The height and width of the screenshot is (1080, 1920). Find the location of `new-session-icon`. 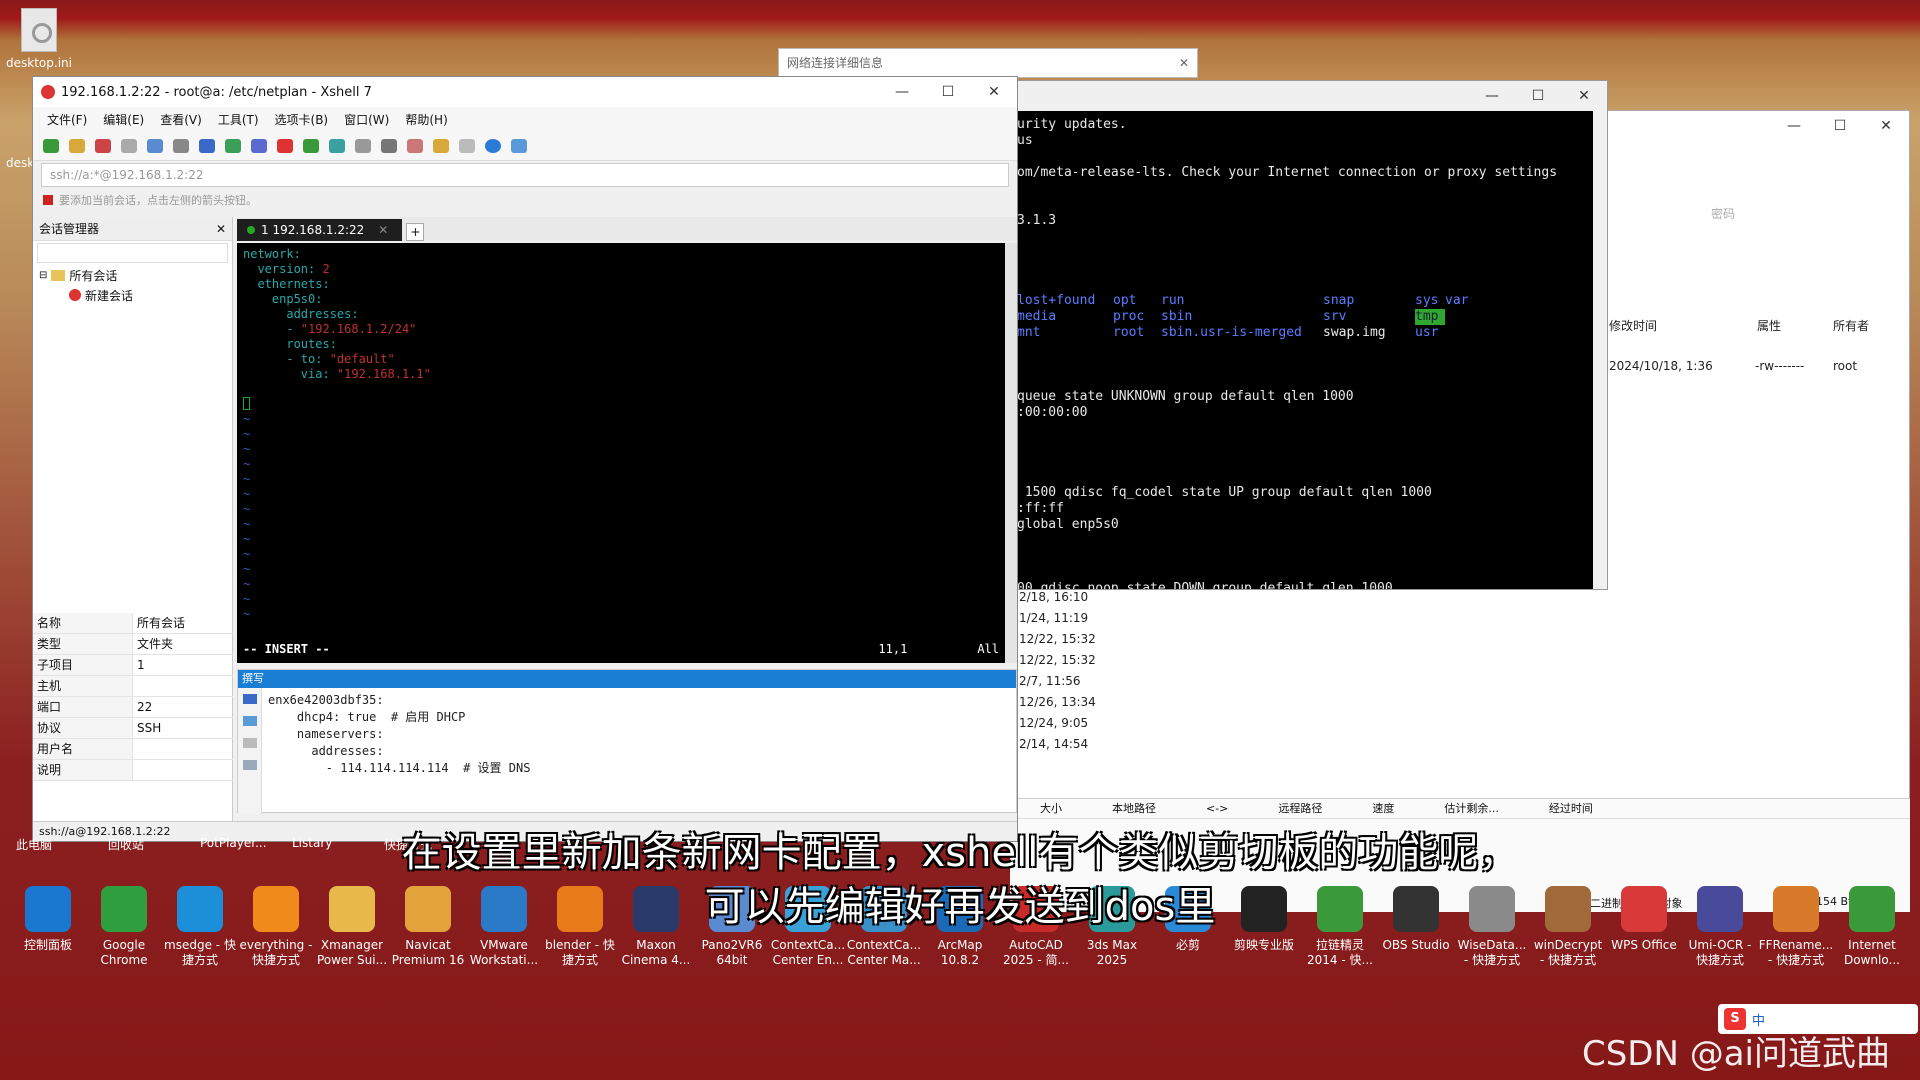

new-session-icon is located at coordinates (51, 145).